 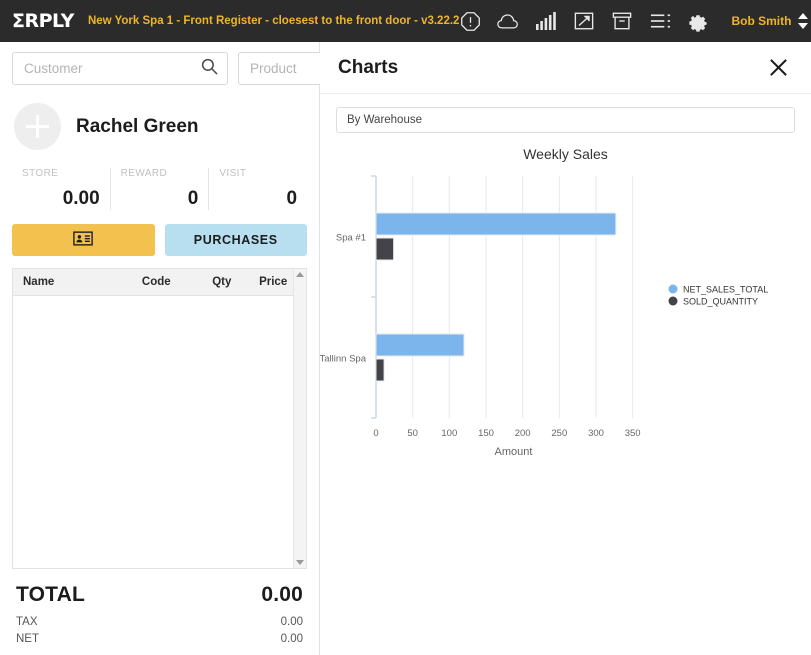 I want to click on customer-search-box, so click(x=120, y=68).